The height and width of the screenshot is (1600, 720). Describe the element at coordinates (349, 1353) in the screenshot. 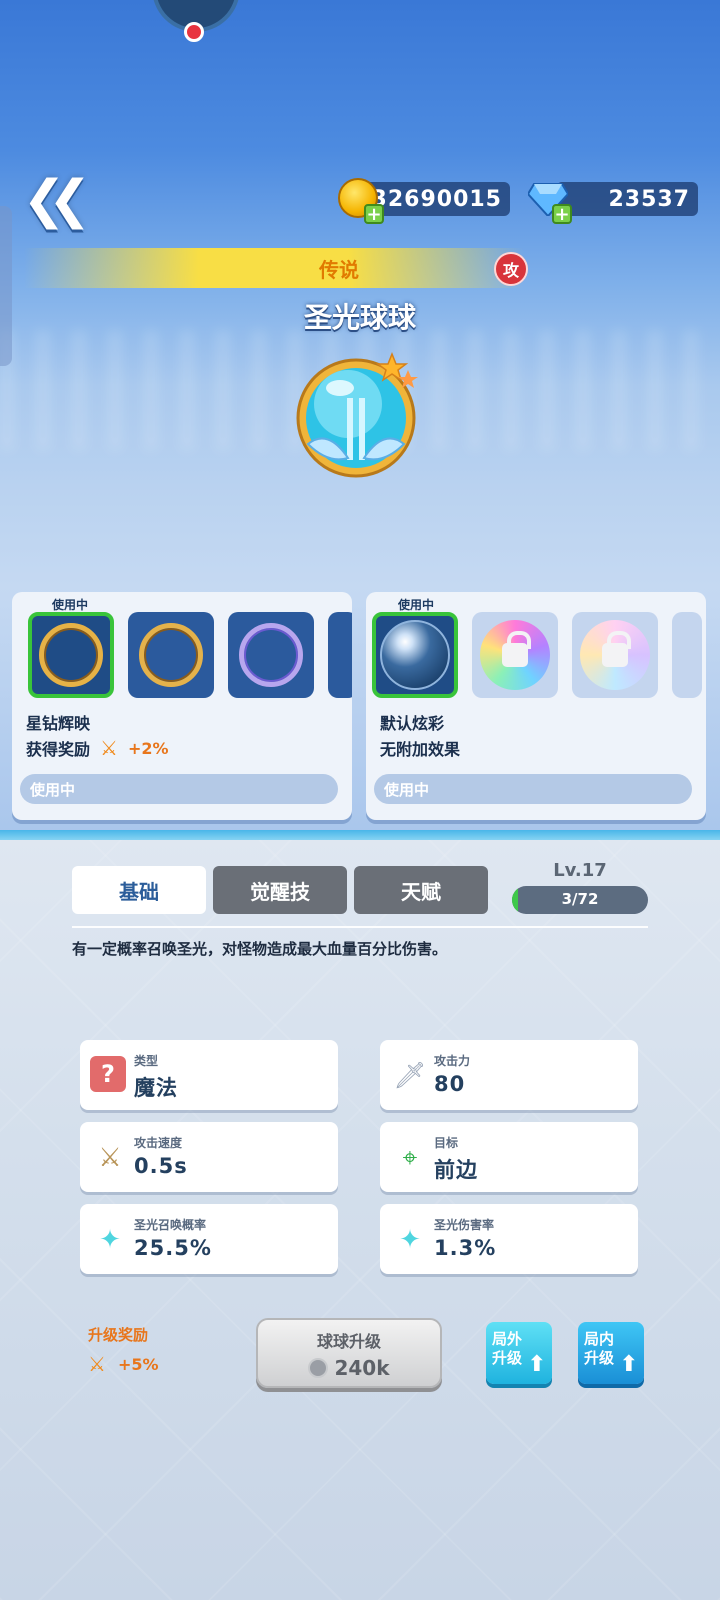

I see `ball-upgrade-button: 球球升级 240k` at that location.